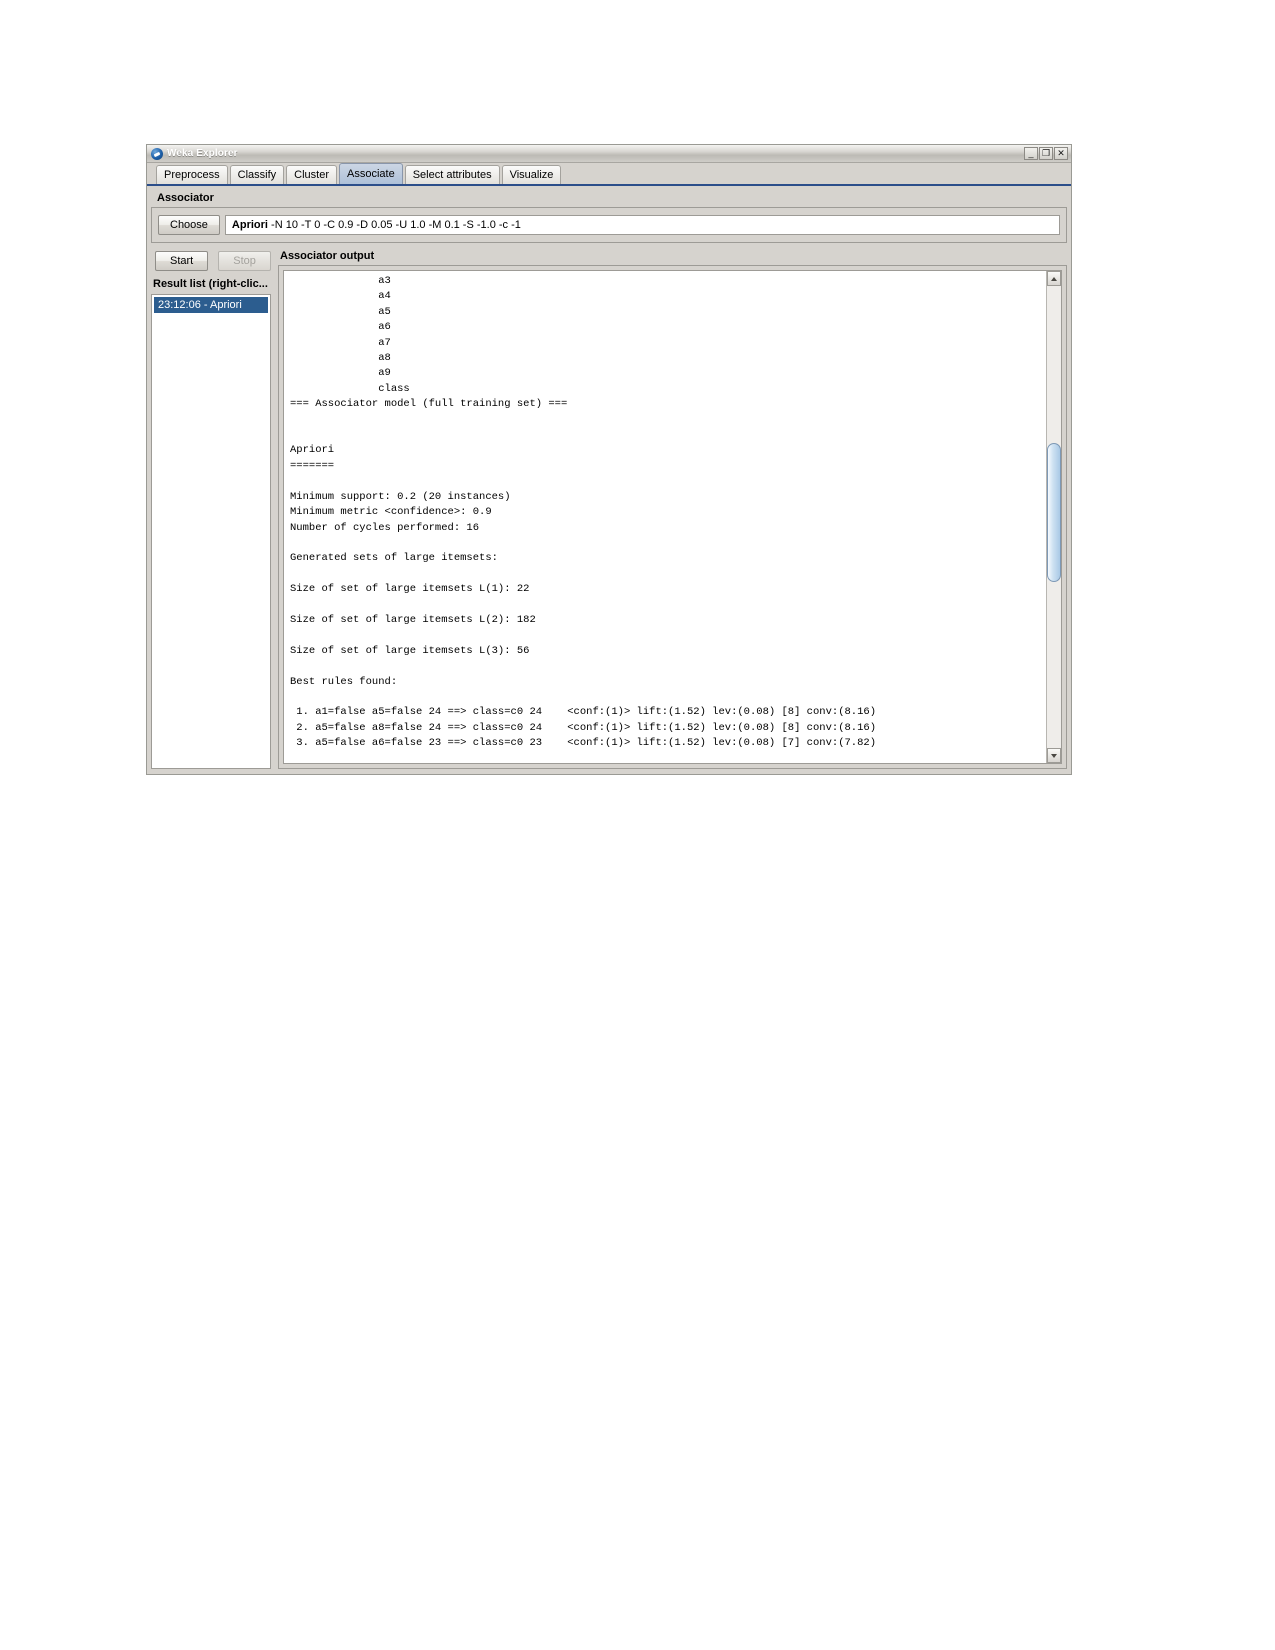 Image resolution: width=1275 pixels, height=1650 pixels. What do you see at coordinates (1054, 755) in the screenshot?
I see `scroll-down-arrow-icon` at bounding box center [1054, 755].